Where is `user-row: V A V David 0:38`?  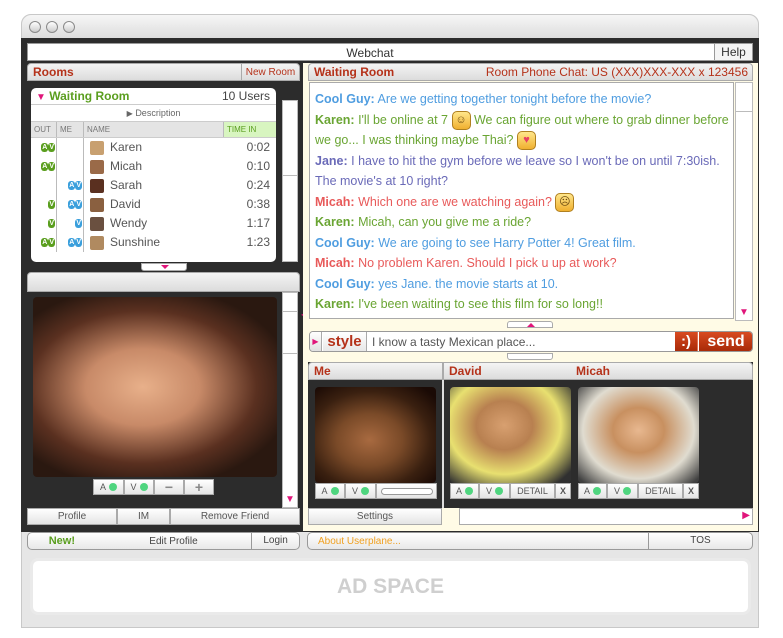
user-row: V A V David 0:38 is located at coordinates (153, 204).